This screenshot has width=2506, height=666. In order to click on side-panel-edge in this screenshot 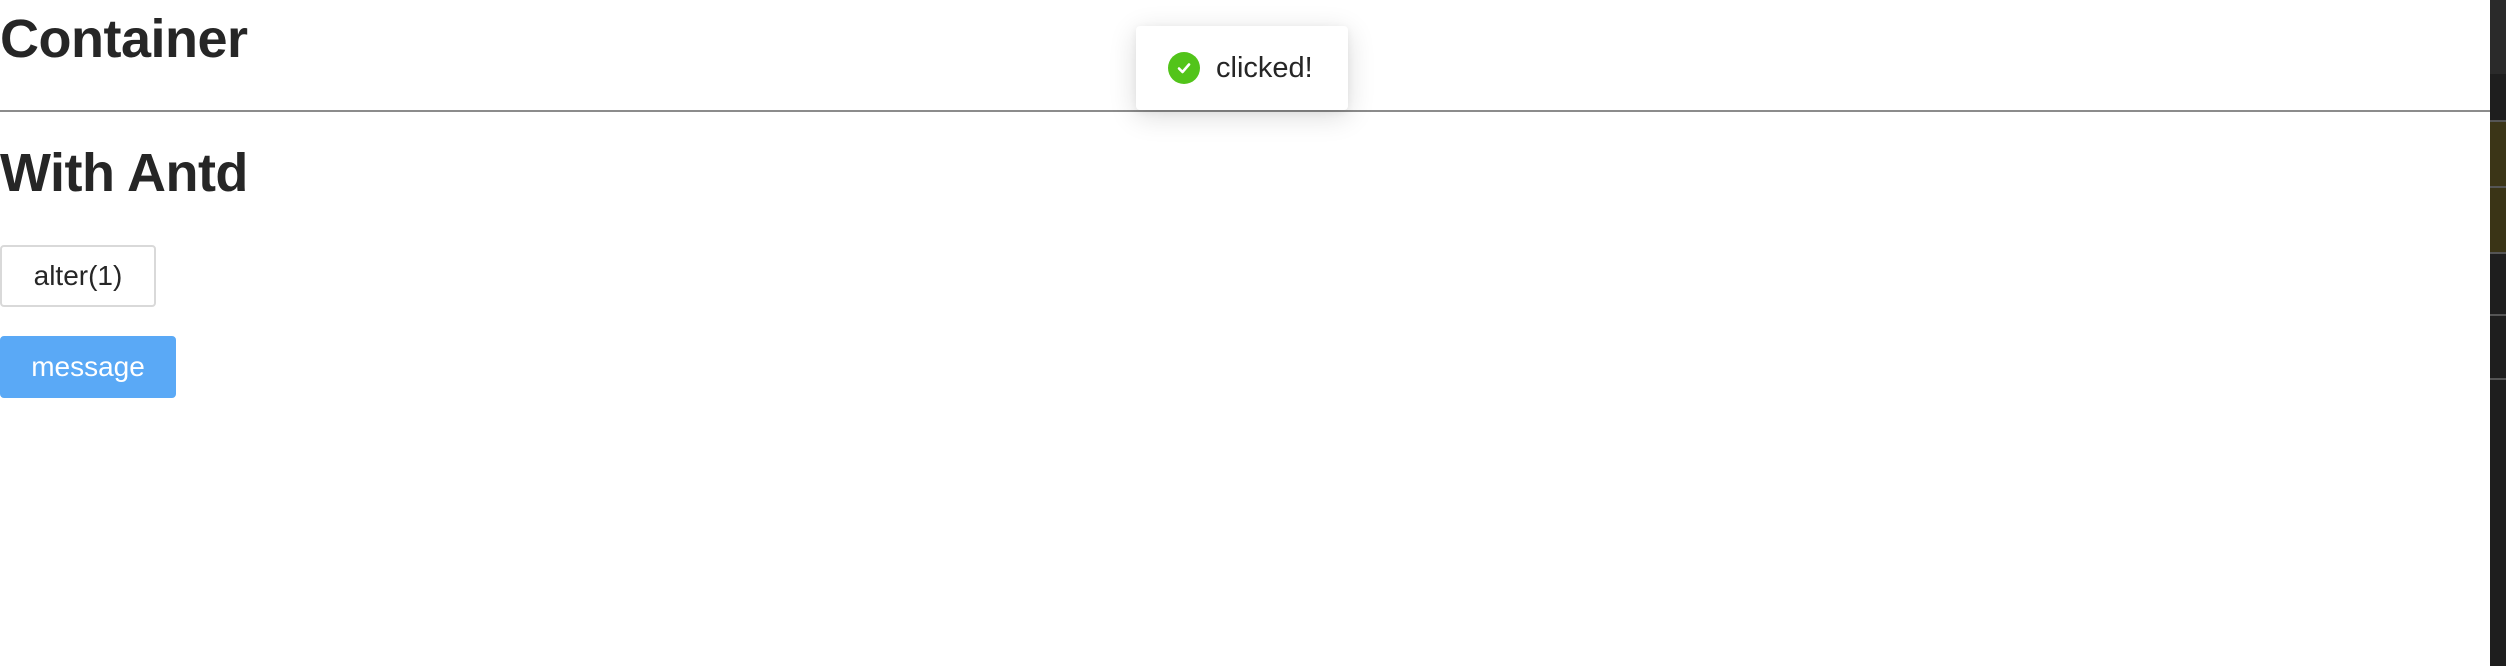, I will do `click(2498, 333)`.